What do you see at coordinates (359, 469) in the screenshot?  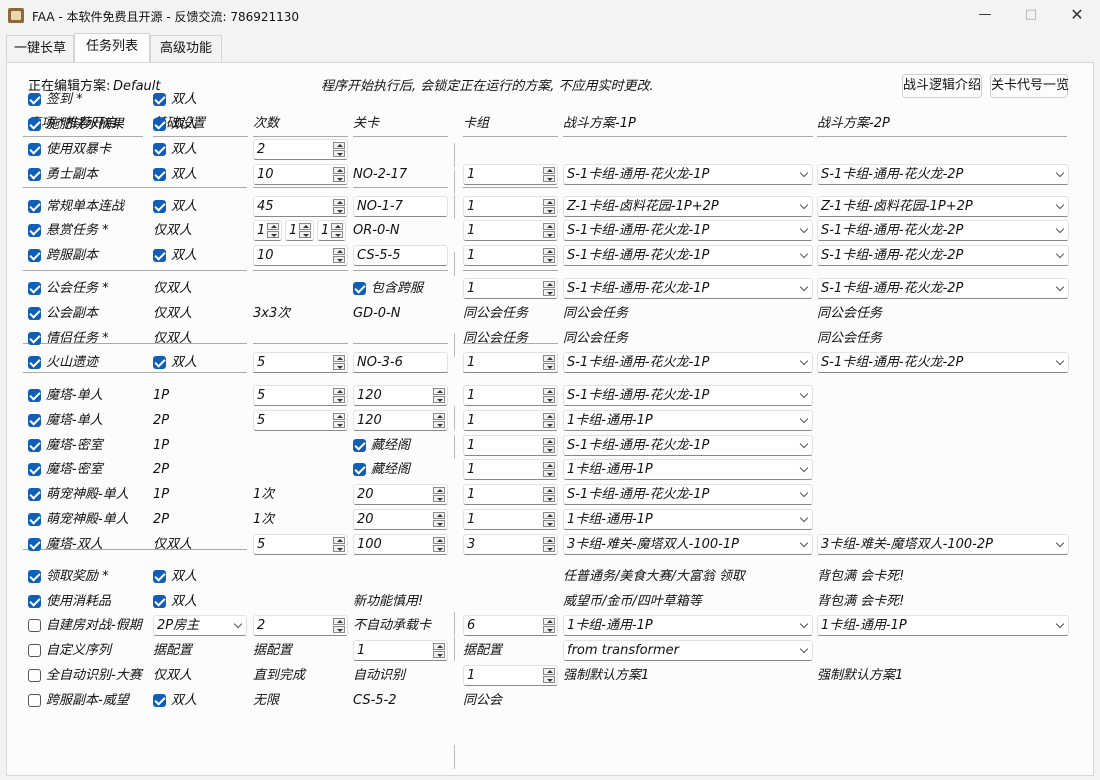 I see `stage-checkbox` at bounding box center [359, 469].